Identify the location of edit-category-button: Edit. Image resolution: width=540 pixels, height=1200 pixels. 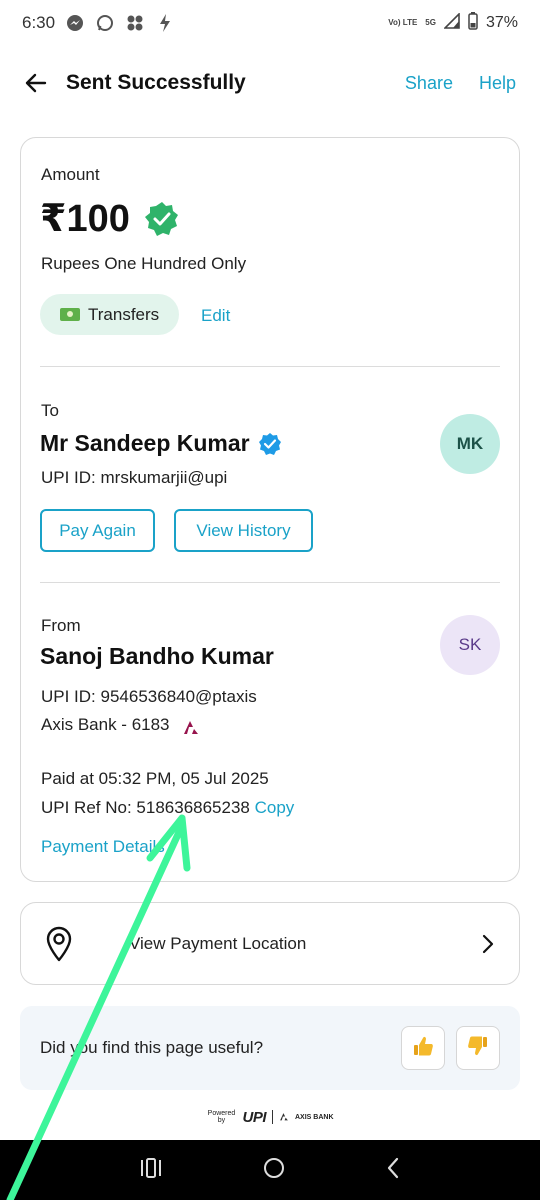
(215, 316).